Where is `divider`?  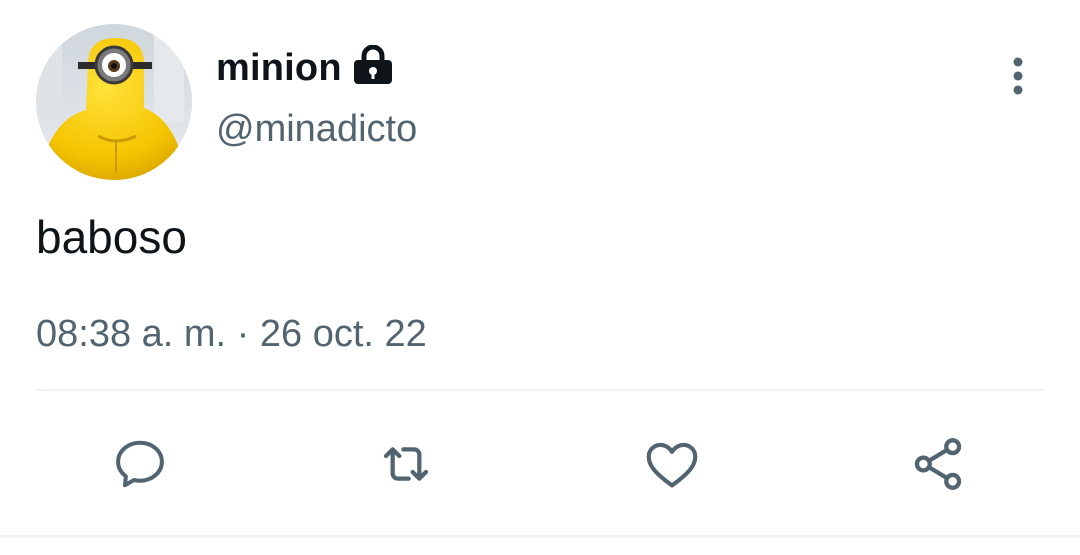
divider is located at coordinates (540, 390).